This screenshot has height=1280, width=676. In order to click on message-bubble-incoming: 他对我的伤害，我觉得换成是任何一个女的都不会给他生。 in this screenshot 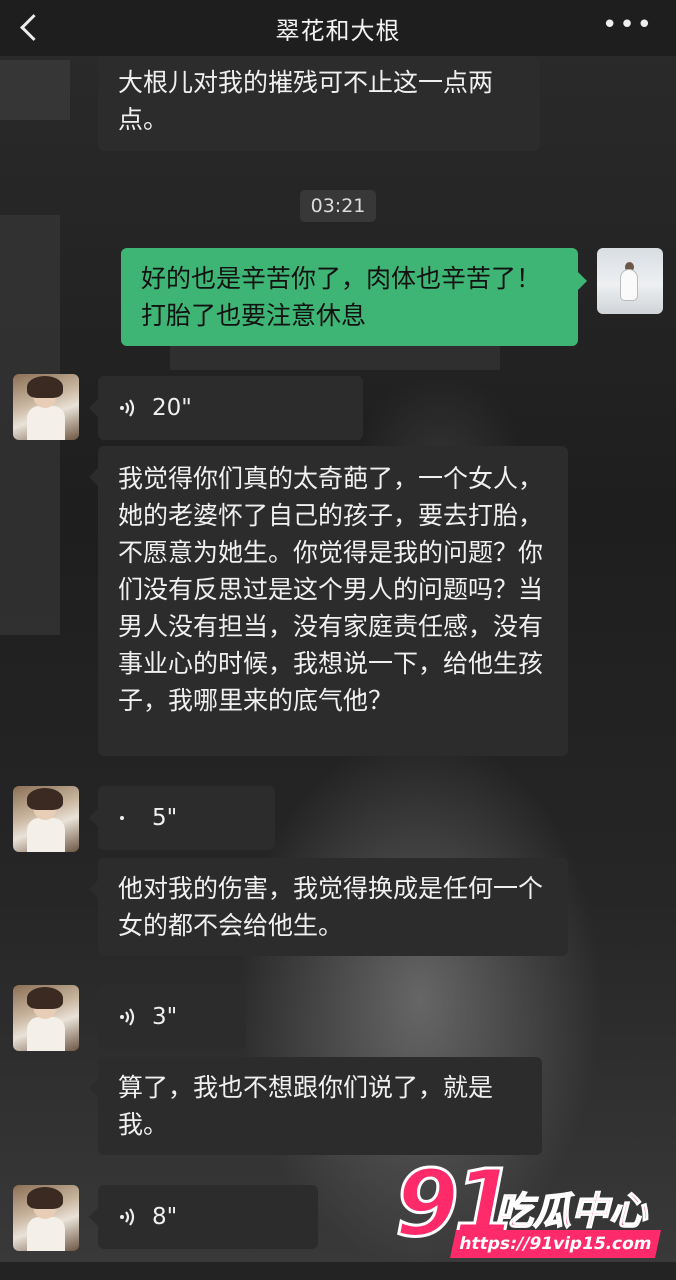, I will do `click(328, 907)`.